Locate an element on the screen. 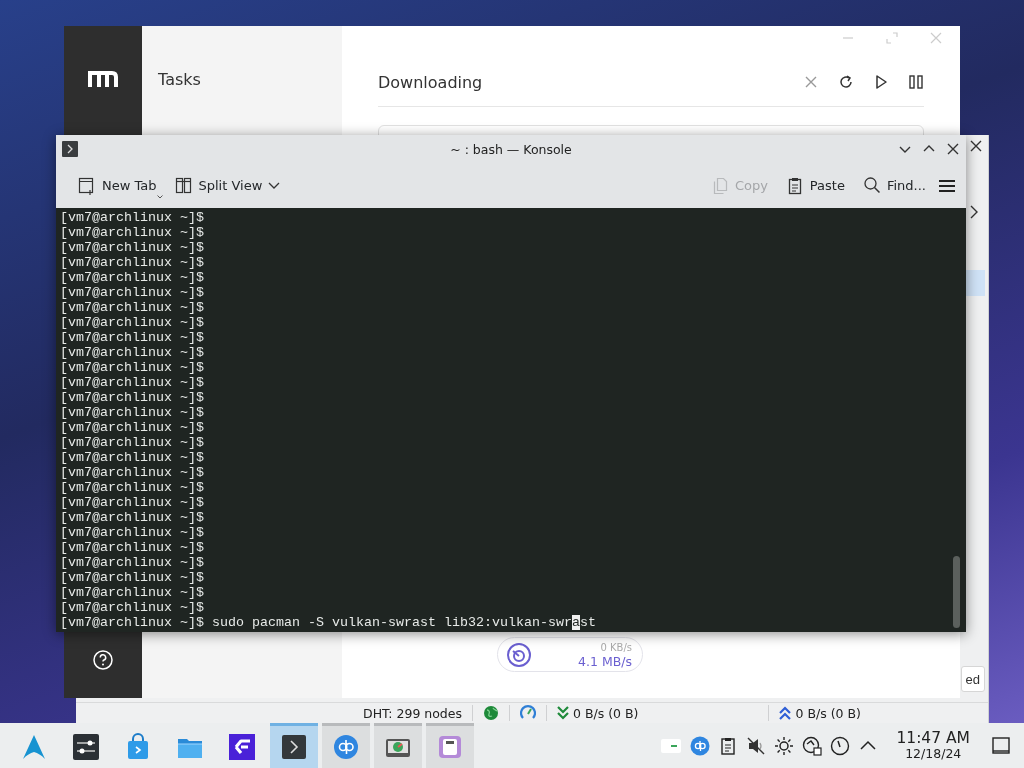 This screenshot has height=768, width=1024. pause-icon is located at coordinates (916, 82).